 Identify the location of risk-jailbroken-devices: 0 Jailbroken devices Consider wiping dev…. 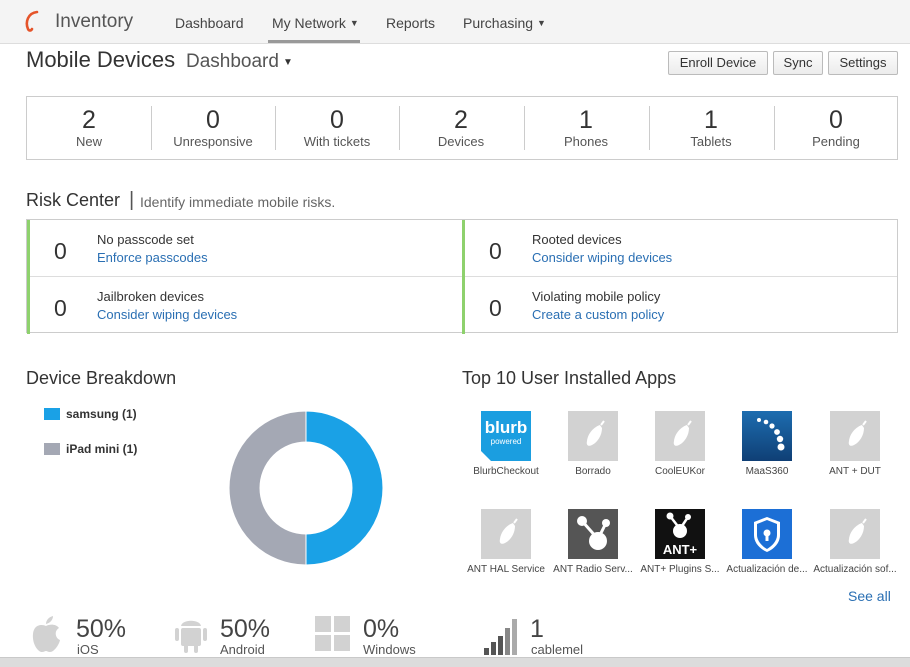
(245, 305).